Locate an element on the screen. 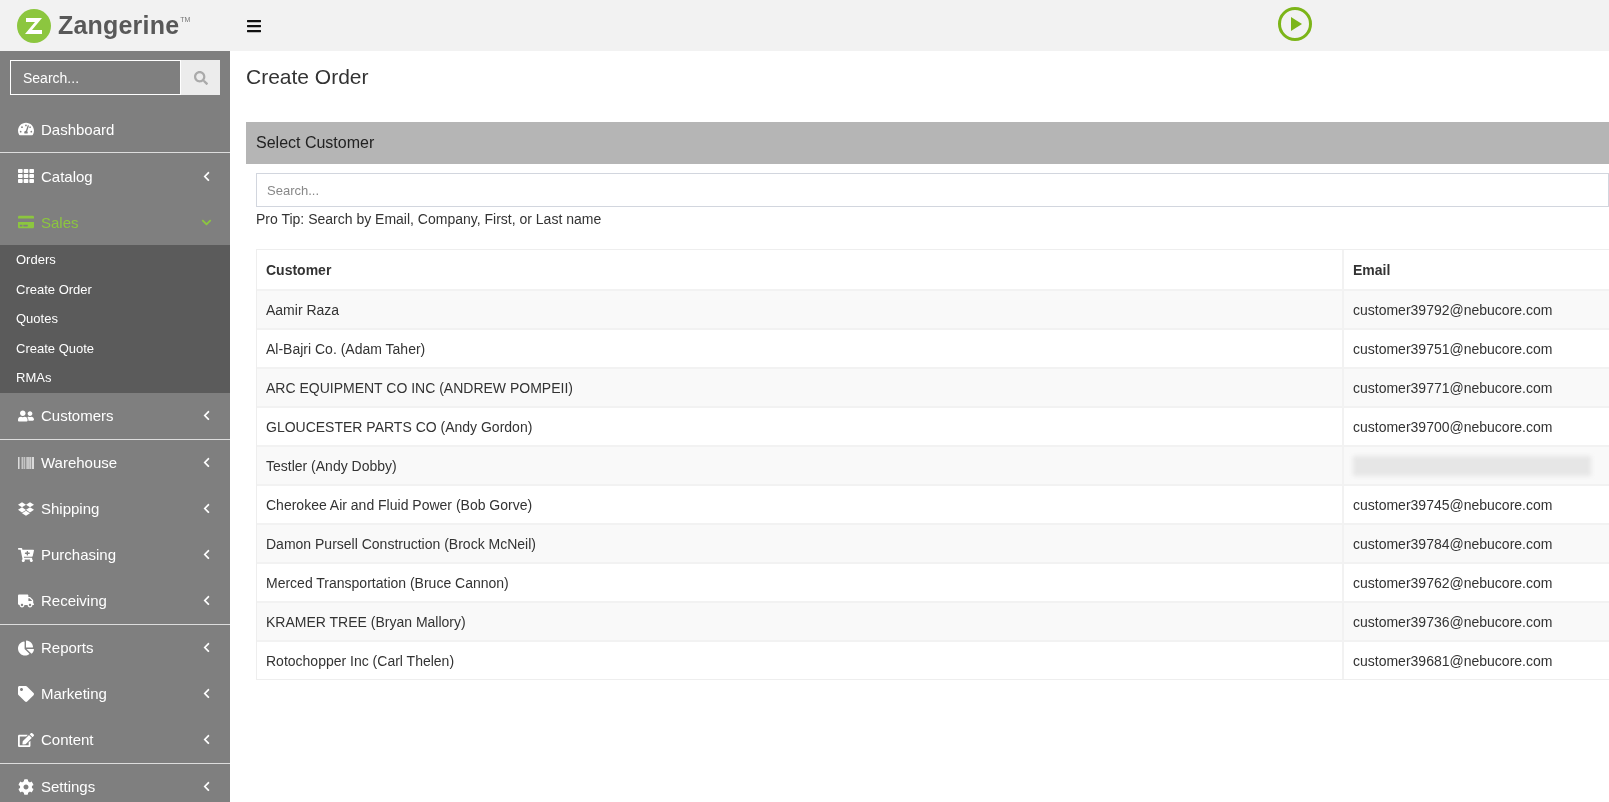 Image resolution: width=1609 pixels, height=802 pixels. sidebar-item: Catalog is located at coordinates (115, 176).